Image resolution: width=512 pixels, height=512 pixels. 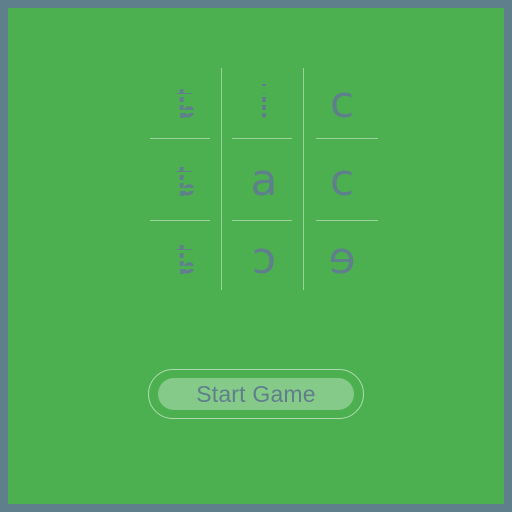 I want to click on grid-line-horizontal-1a, so click(x=180, y=138).